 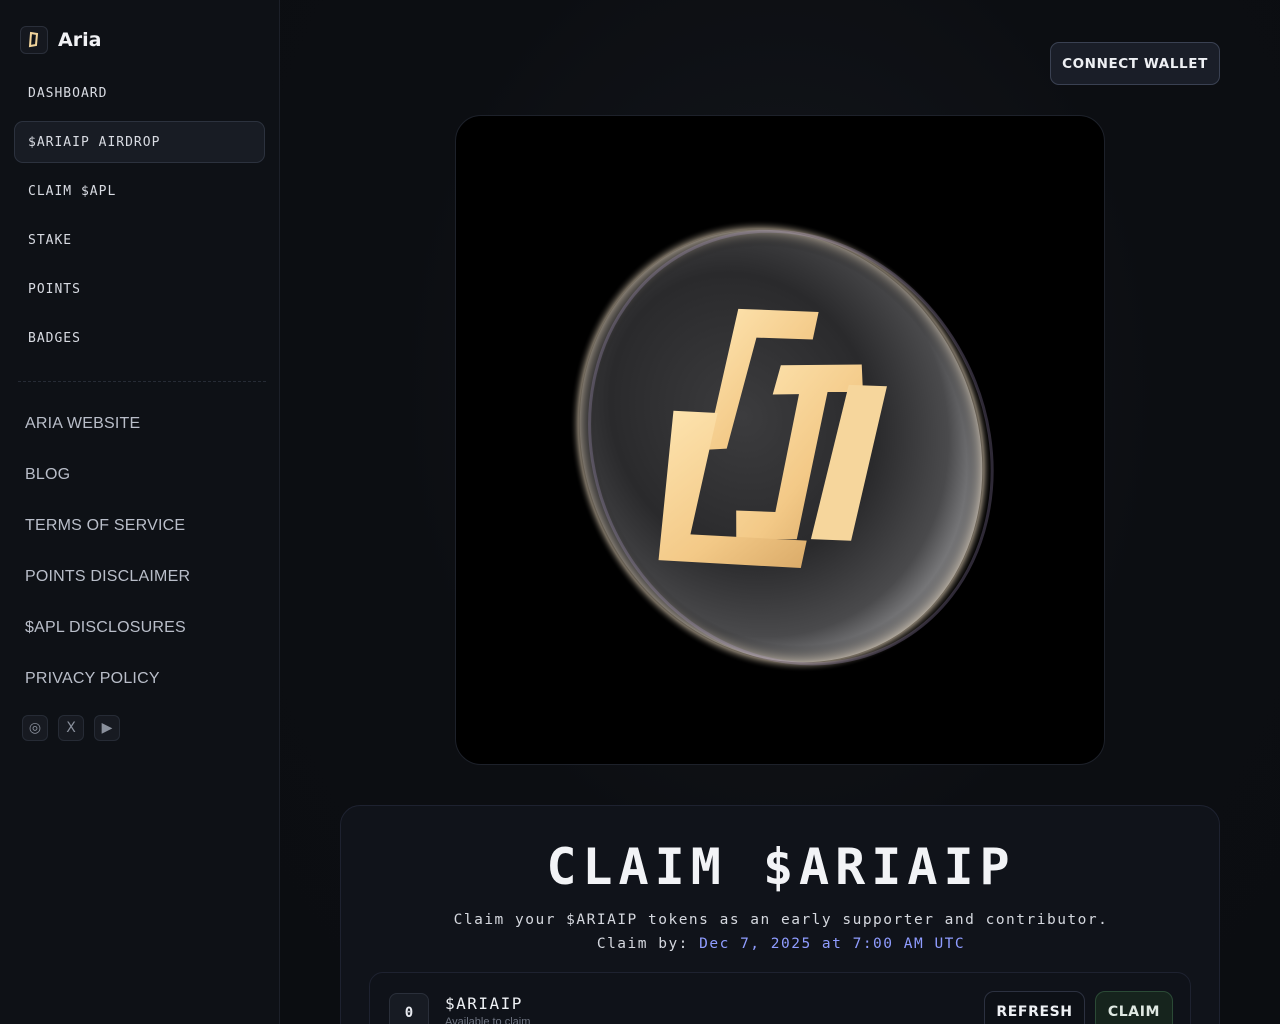 I want to click on social-links: ◎ X ▶, so click(x=71, y=728).